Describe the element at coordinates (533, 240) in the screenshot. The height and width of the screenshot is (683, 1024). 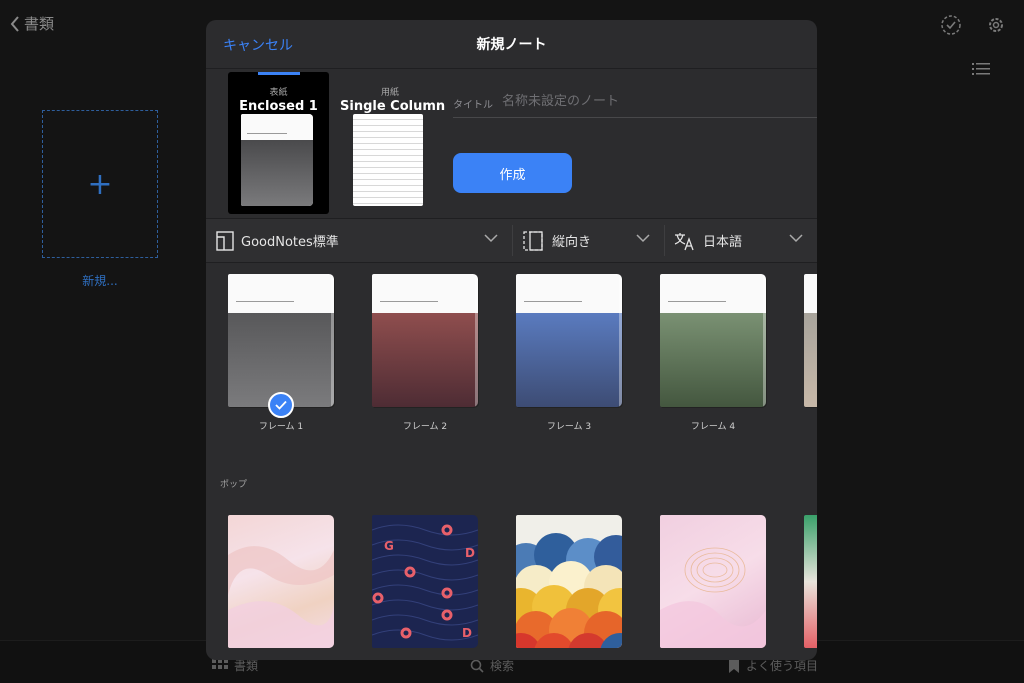
I see `orientation-icon` at that location.